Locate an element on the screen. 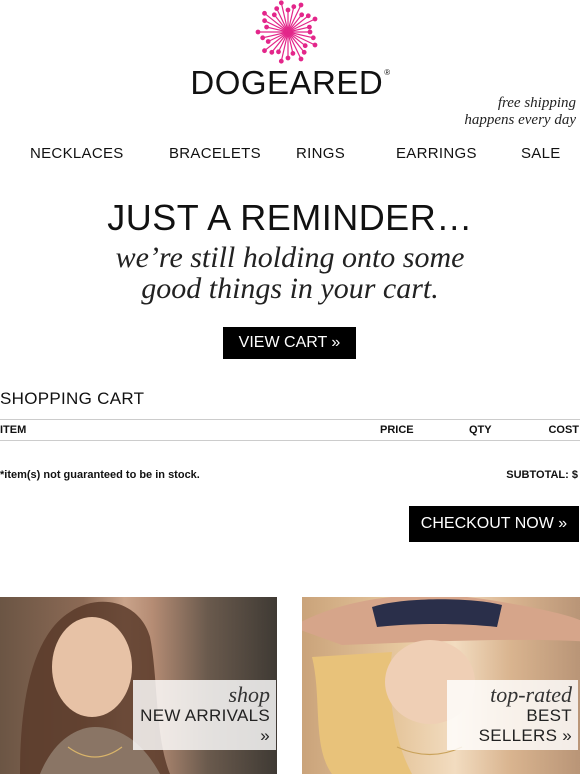  new-arrivals-link: NEW ARRIVALS » is located at coordinates (204, 726).